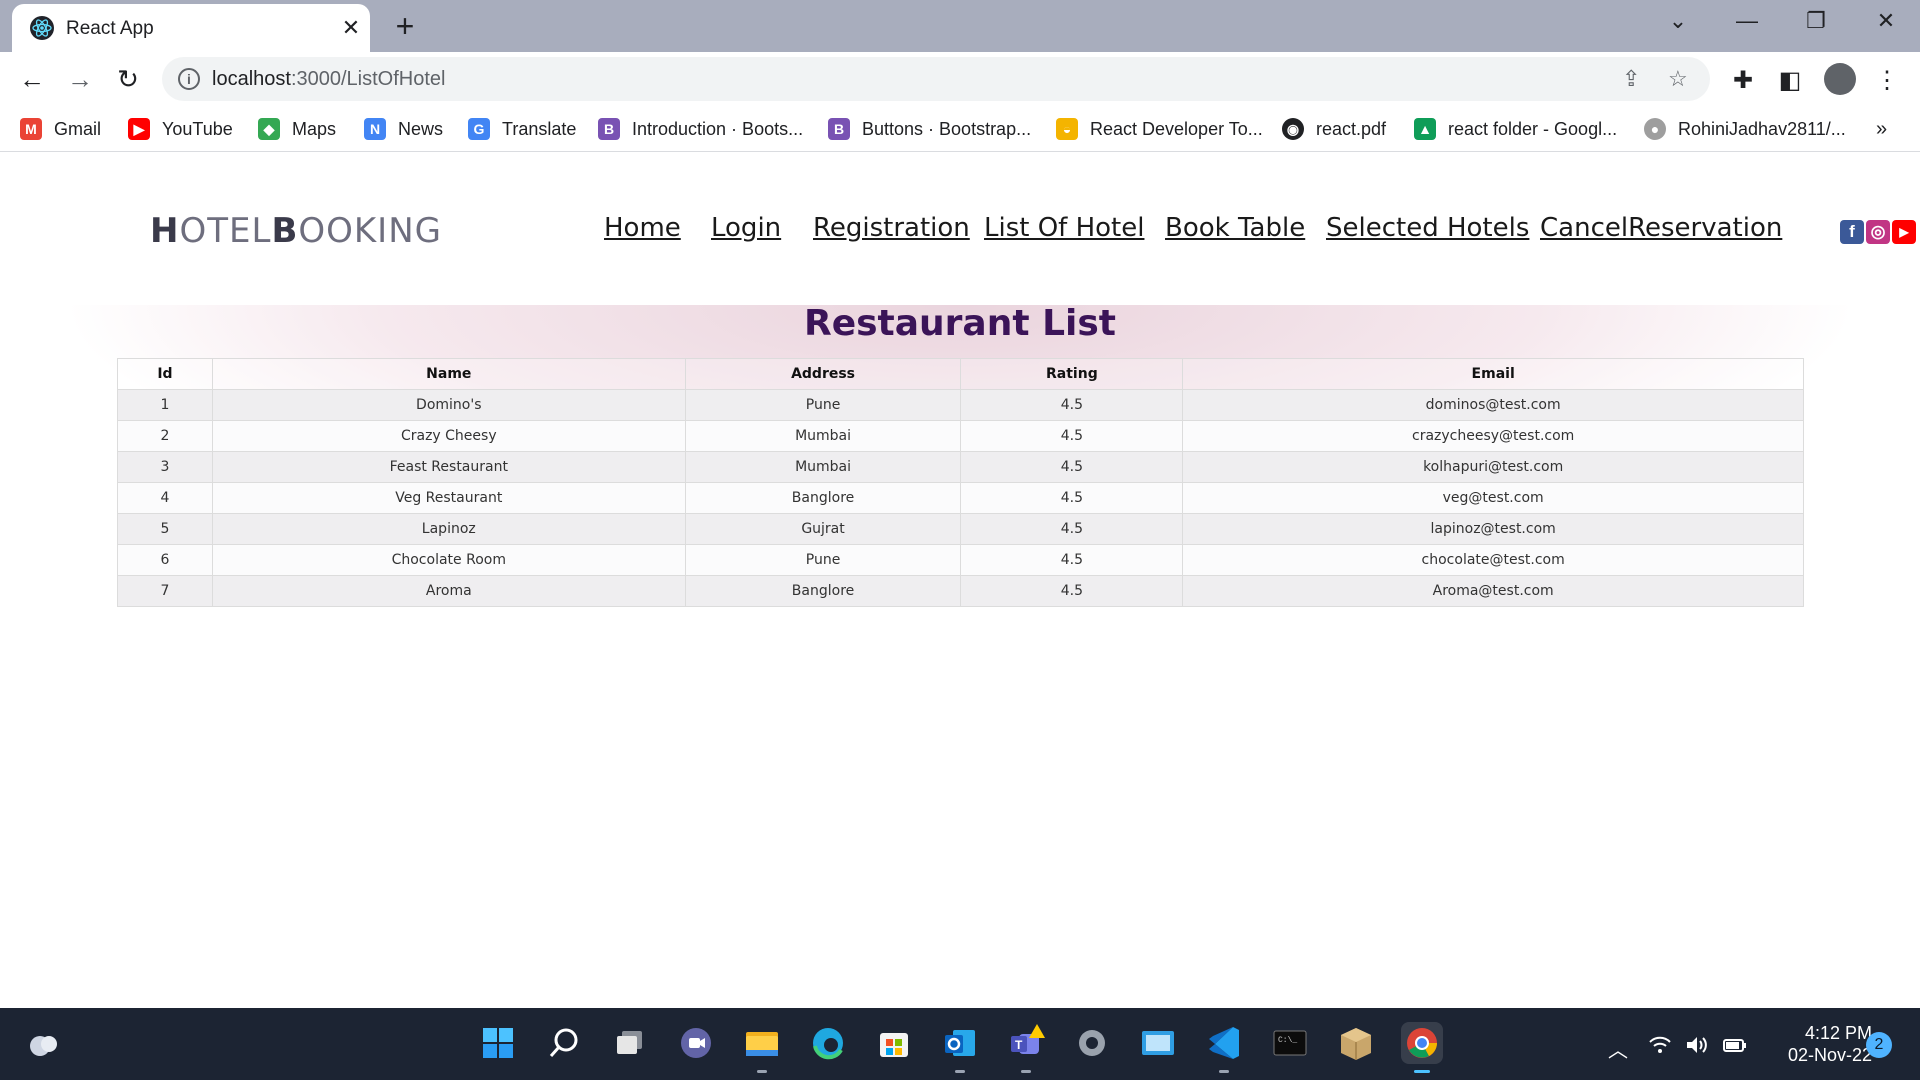  Describe the element at coordinates (1224, 1047) in the screenshot. I see `vscode-icon` at that location.